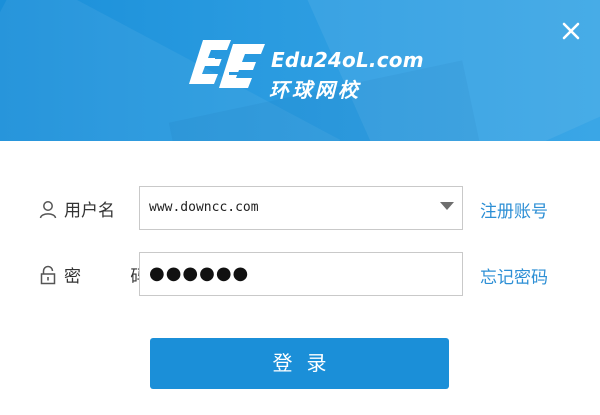  I want to click on username-input: www.downcc.com, so click(204, 208).